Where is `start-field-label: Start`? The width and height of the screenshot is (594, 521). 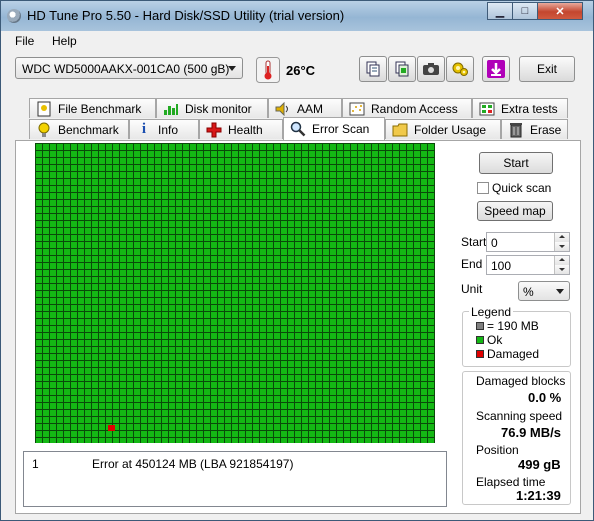
start-field-label: Start is located at coordinates (474, 242).